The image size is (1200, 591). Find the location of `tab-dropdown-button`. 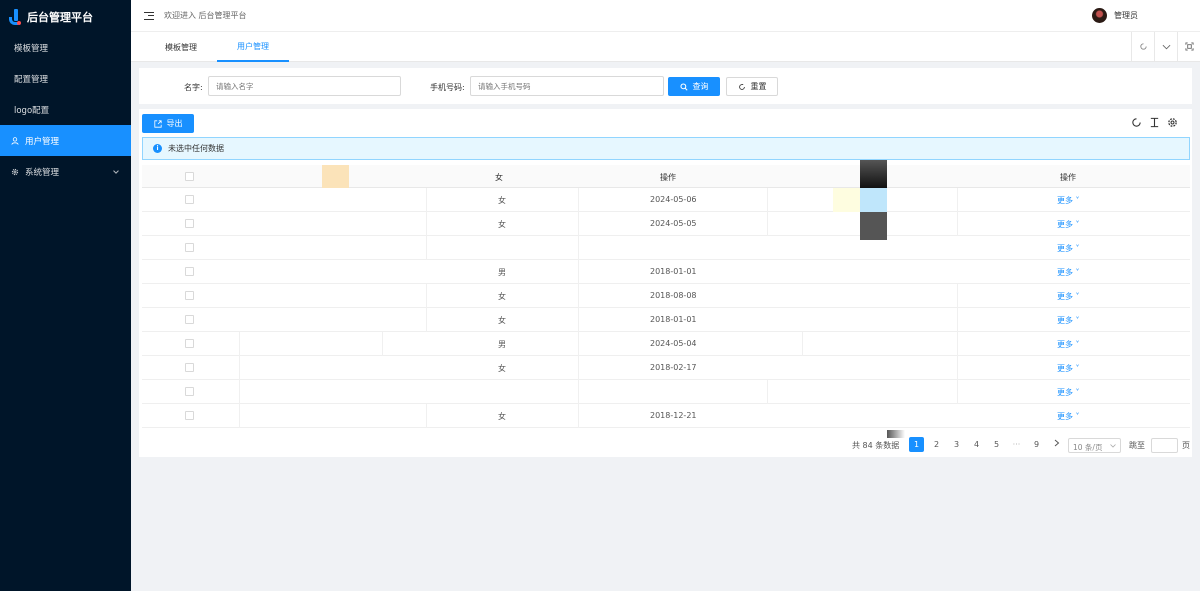

tab-dropdown-button is located at coordinates (1165, 47).